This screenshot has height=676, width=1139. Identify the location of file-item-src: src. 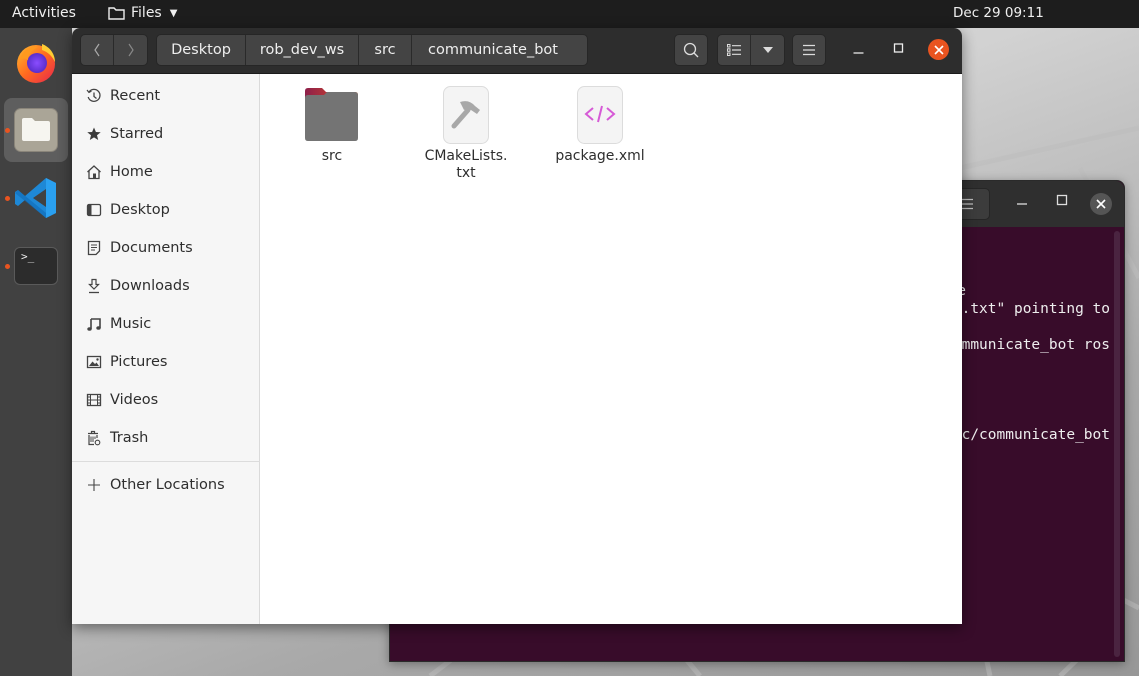
(332, 125).